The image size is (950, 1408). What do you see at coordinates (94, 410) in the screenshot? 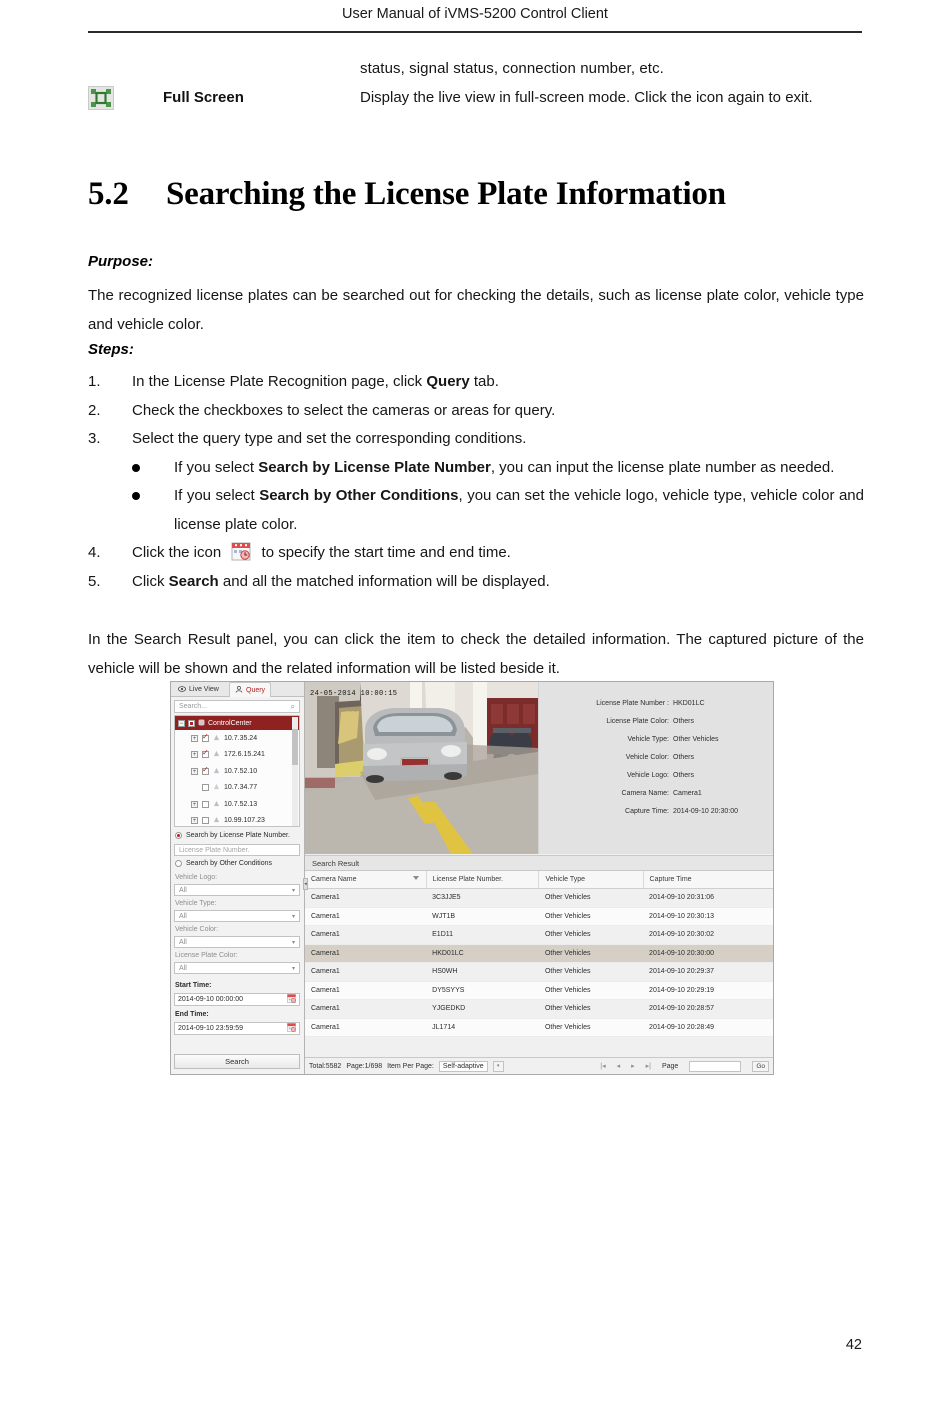
I see `step-number: 2.` at bounding box center [94, 410].